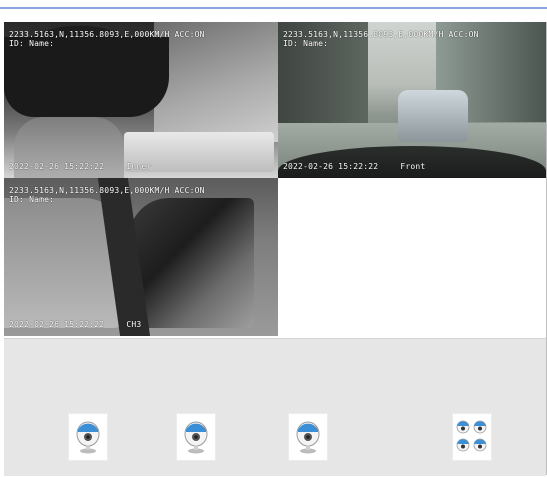  I want to click on osd-timestamp: 2022-02-26 15:22:22 Inner, so click(80, 166).